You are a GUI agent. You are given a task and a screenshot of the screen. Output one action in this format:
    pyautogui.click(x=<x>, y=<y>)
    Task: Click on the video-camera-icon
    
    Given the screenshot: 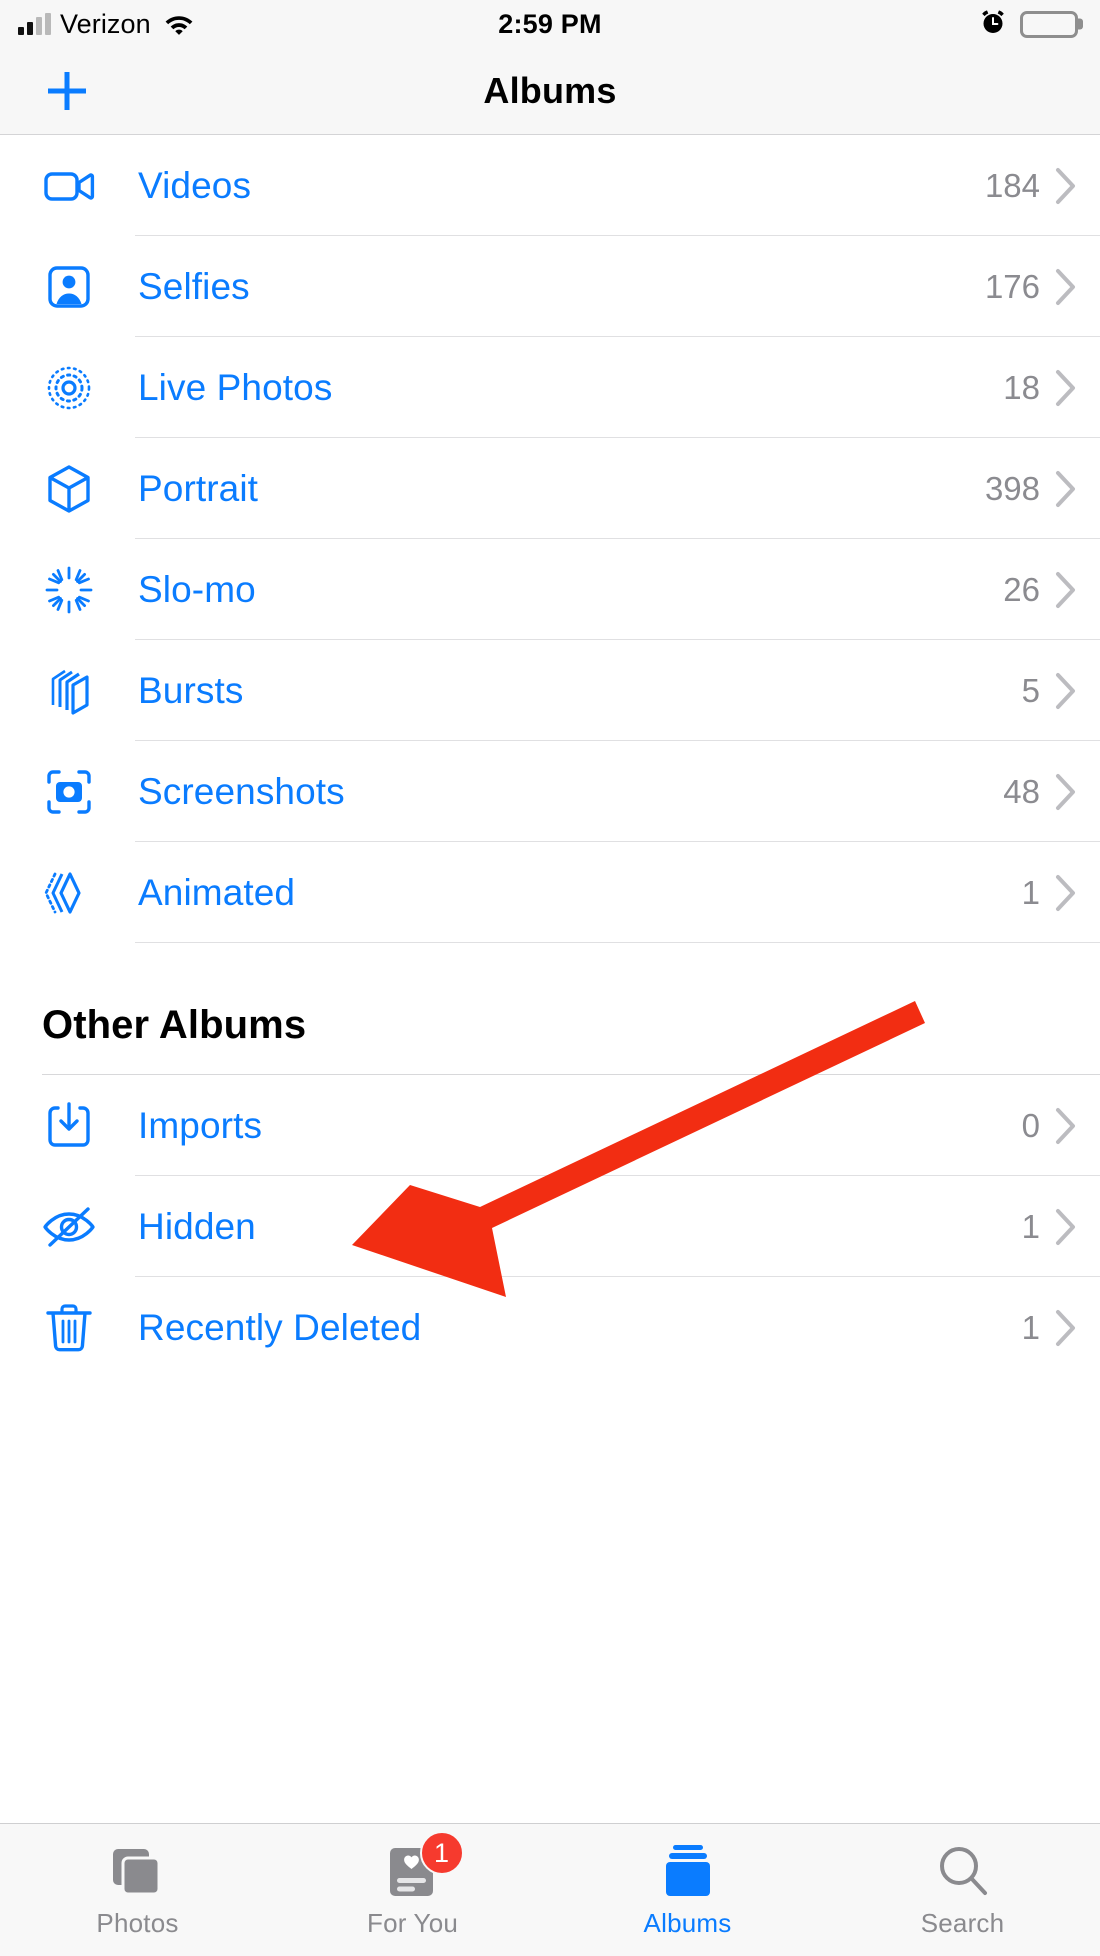 What is the action you would take?
    pyautogui.click(x=69, y=186)
    